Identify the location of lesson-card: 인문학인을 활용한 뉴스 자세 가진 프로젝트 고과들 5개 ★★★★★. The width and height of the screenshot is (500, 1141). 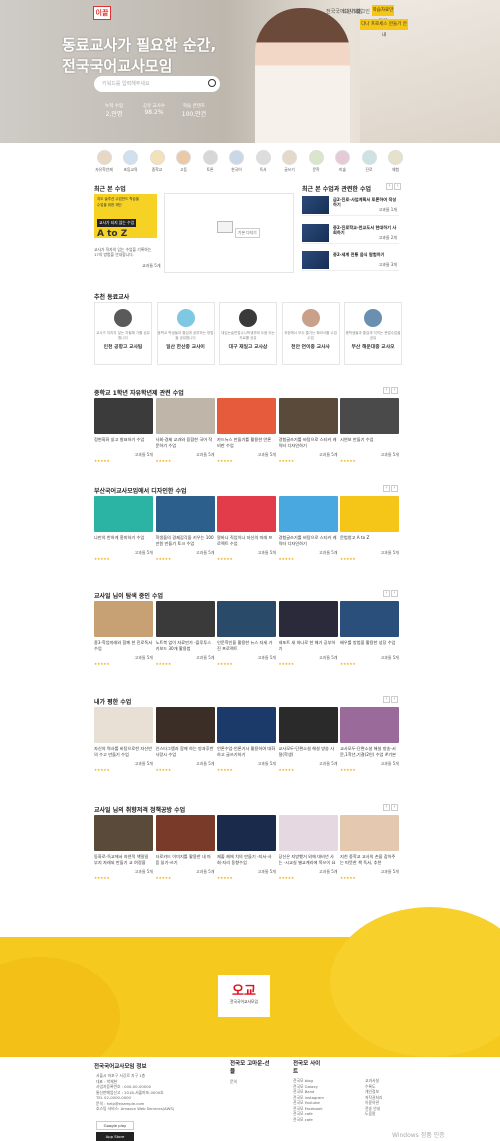
(246, 633).